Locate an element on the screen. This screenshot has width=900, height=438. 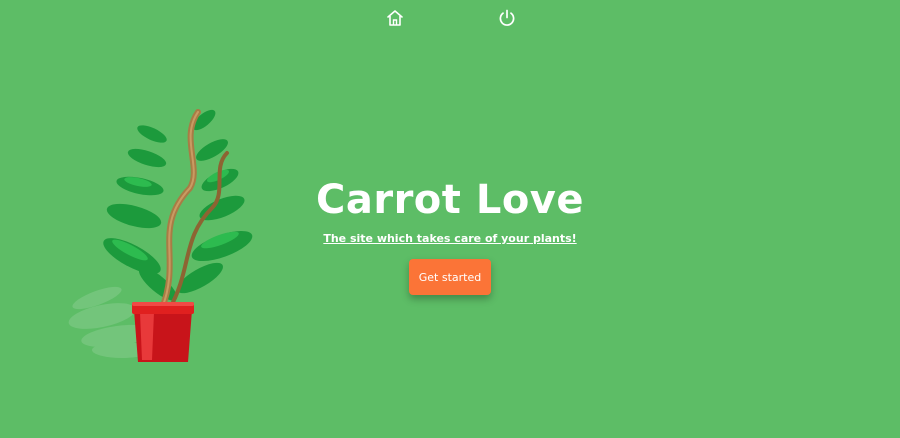
home-button is located at coordinates (395, 18).